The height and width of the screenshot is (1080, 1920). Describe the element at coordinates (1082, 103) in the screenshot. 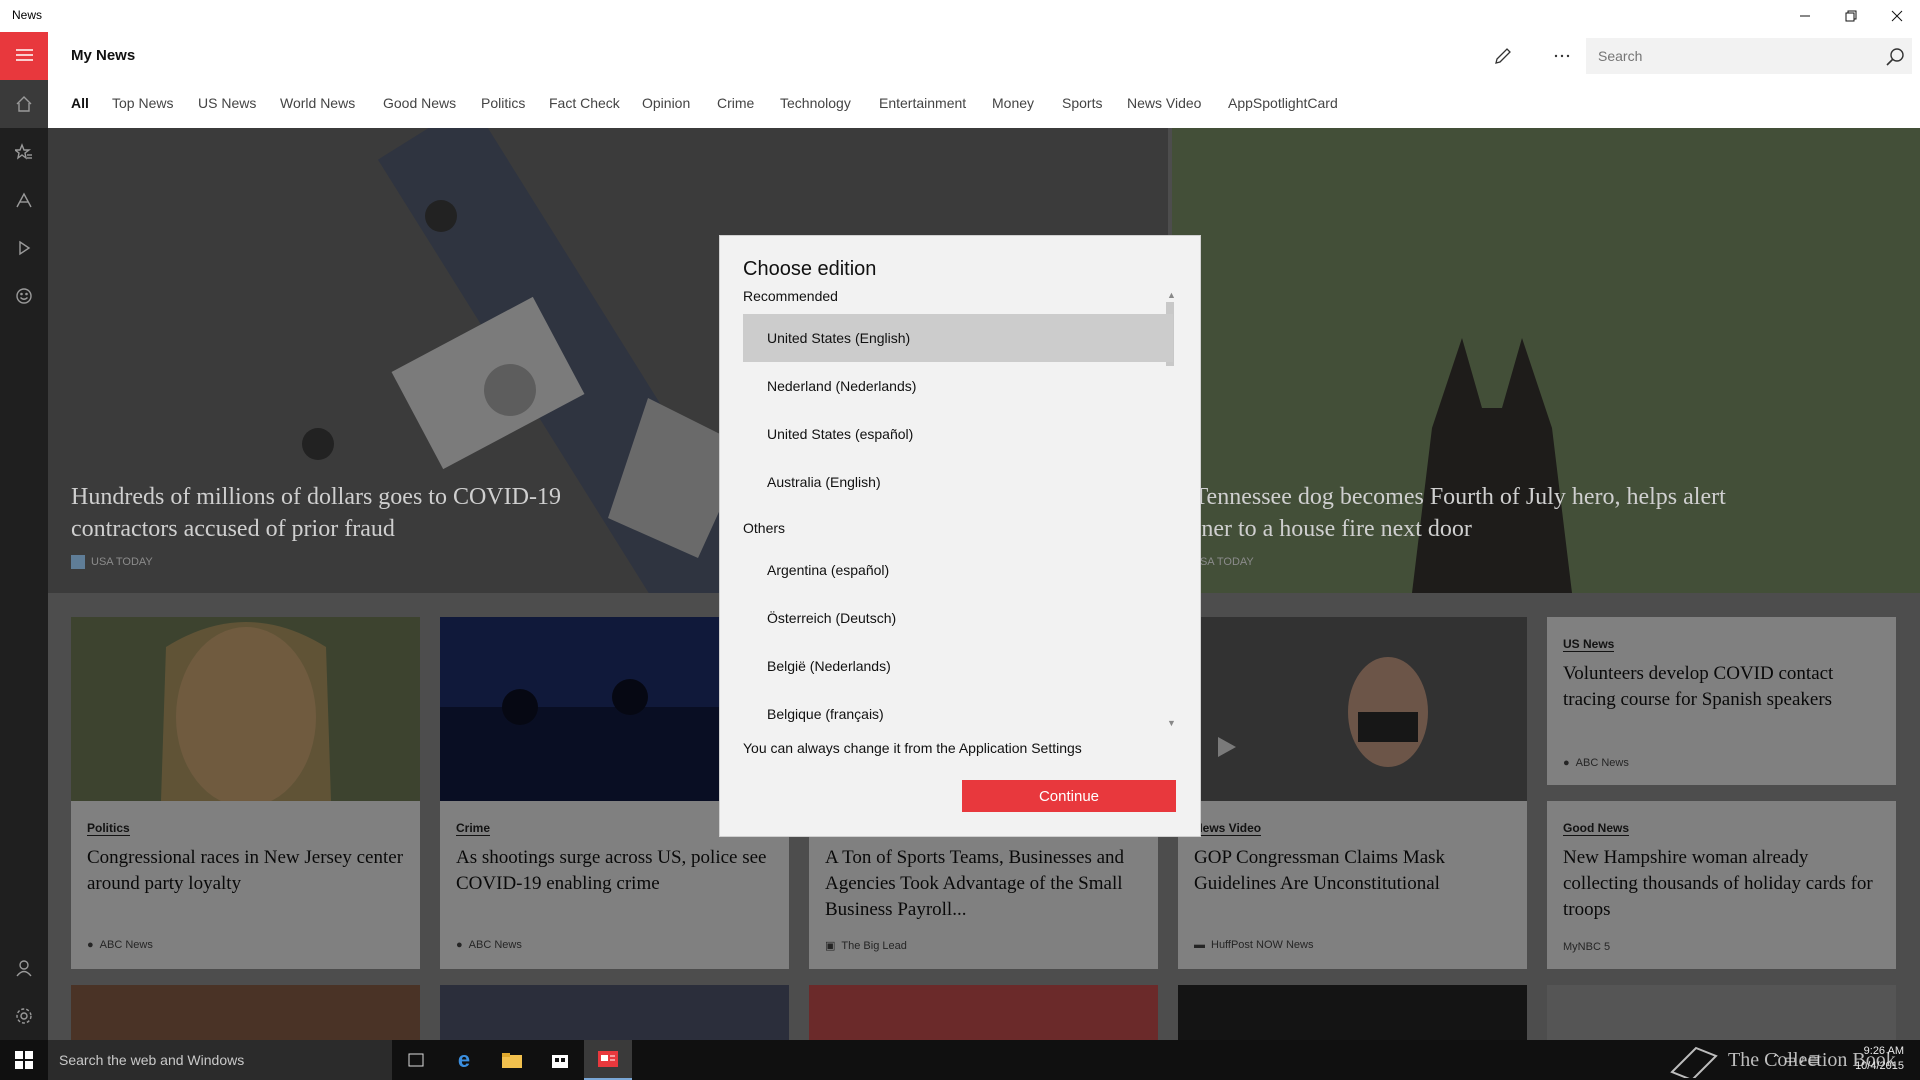

I see `tab-sports: Sports` at that location.